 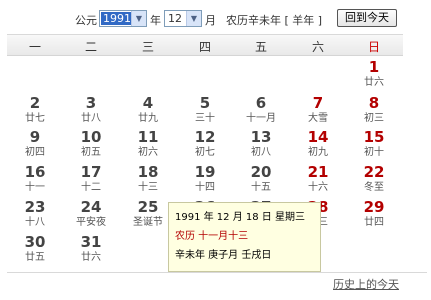 What do you see at coordinates (175, 18) in the screenshot?
I see `month-select-value: 12` at bounding box center [175, 18].